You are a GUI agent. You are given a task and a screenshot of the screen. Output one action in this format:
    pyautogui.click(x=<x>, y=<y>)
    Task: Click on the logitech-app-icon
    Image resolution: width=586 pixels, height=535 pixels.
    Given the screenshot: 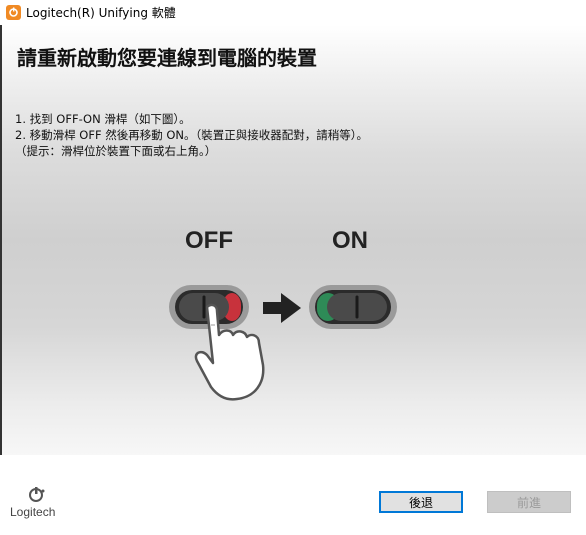 What is the action you would take?
    pyautogui.click(x=13, y=12)
    